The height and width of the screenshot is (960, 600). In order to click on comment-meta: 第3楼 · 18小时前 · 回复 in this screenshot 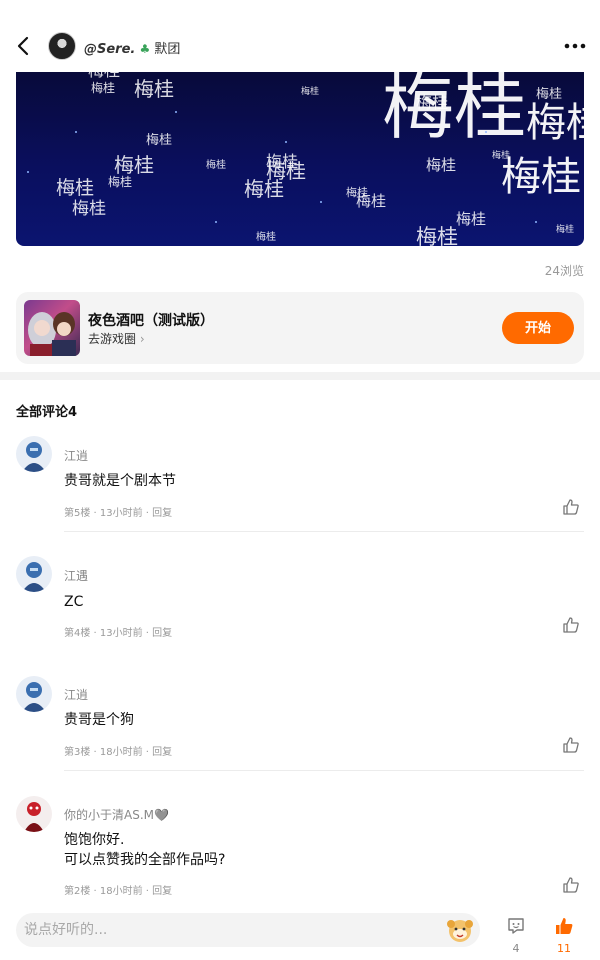, I will do `click(118, 750)`.